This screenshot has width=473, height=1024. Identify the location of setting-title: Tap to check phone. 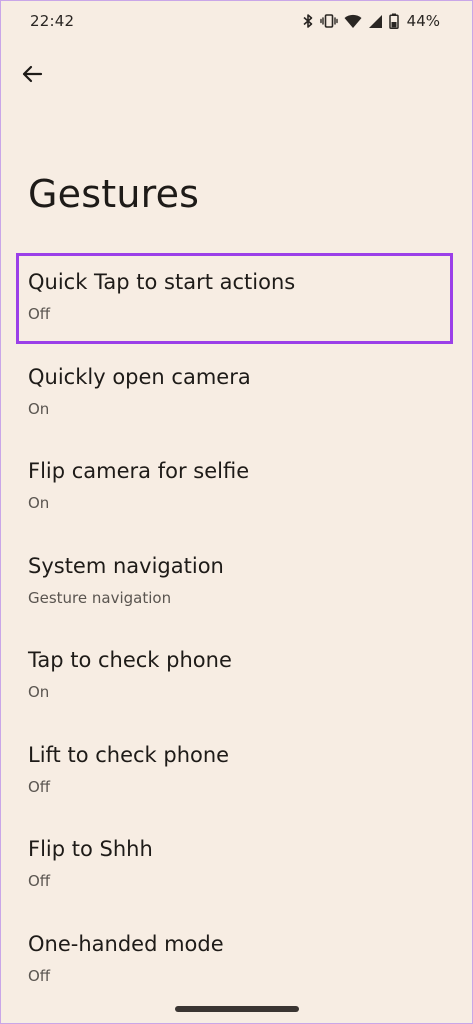
(130, 660).